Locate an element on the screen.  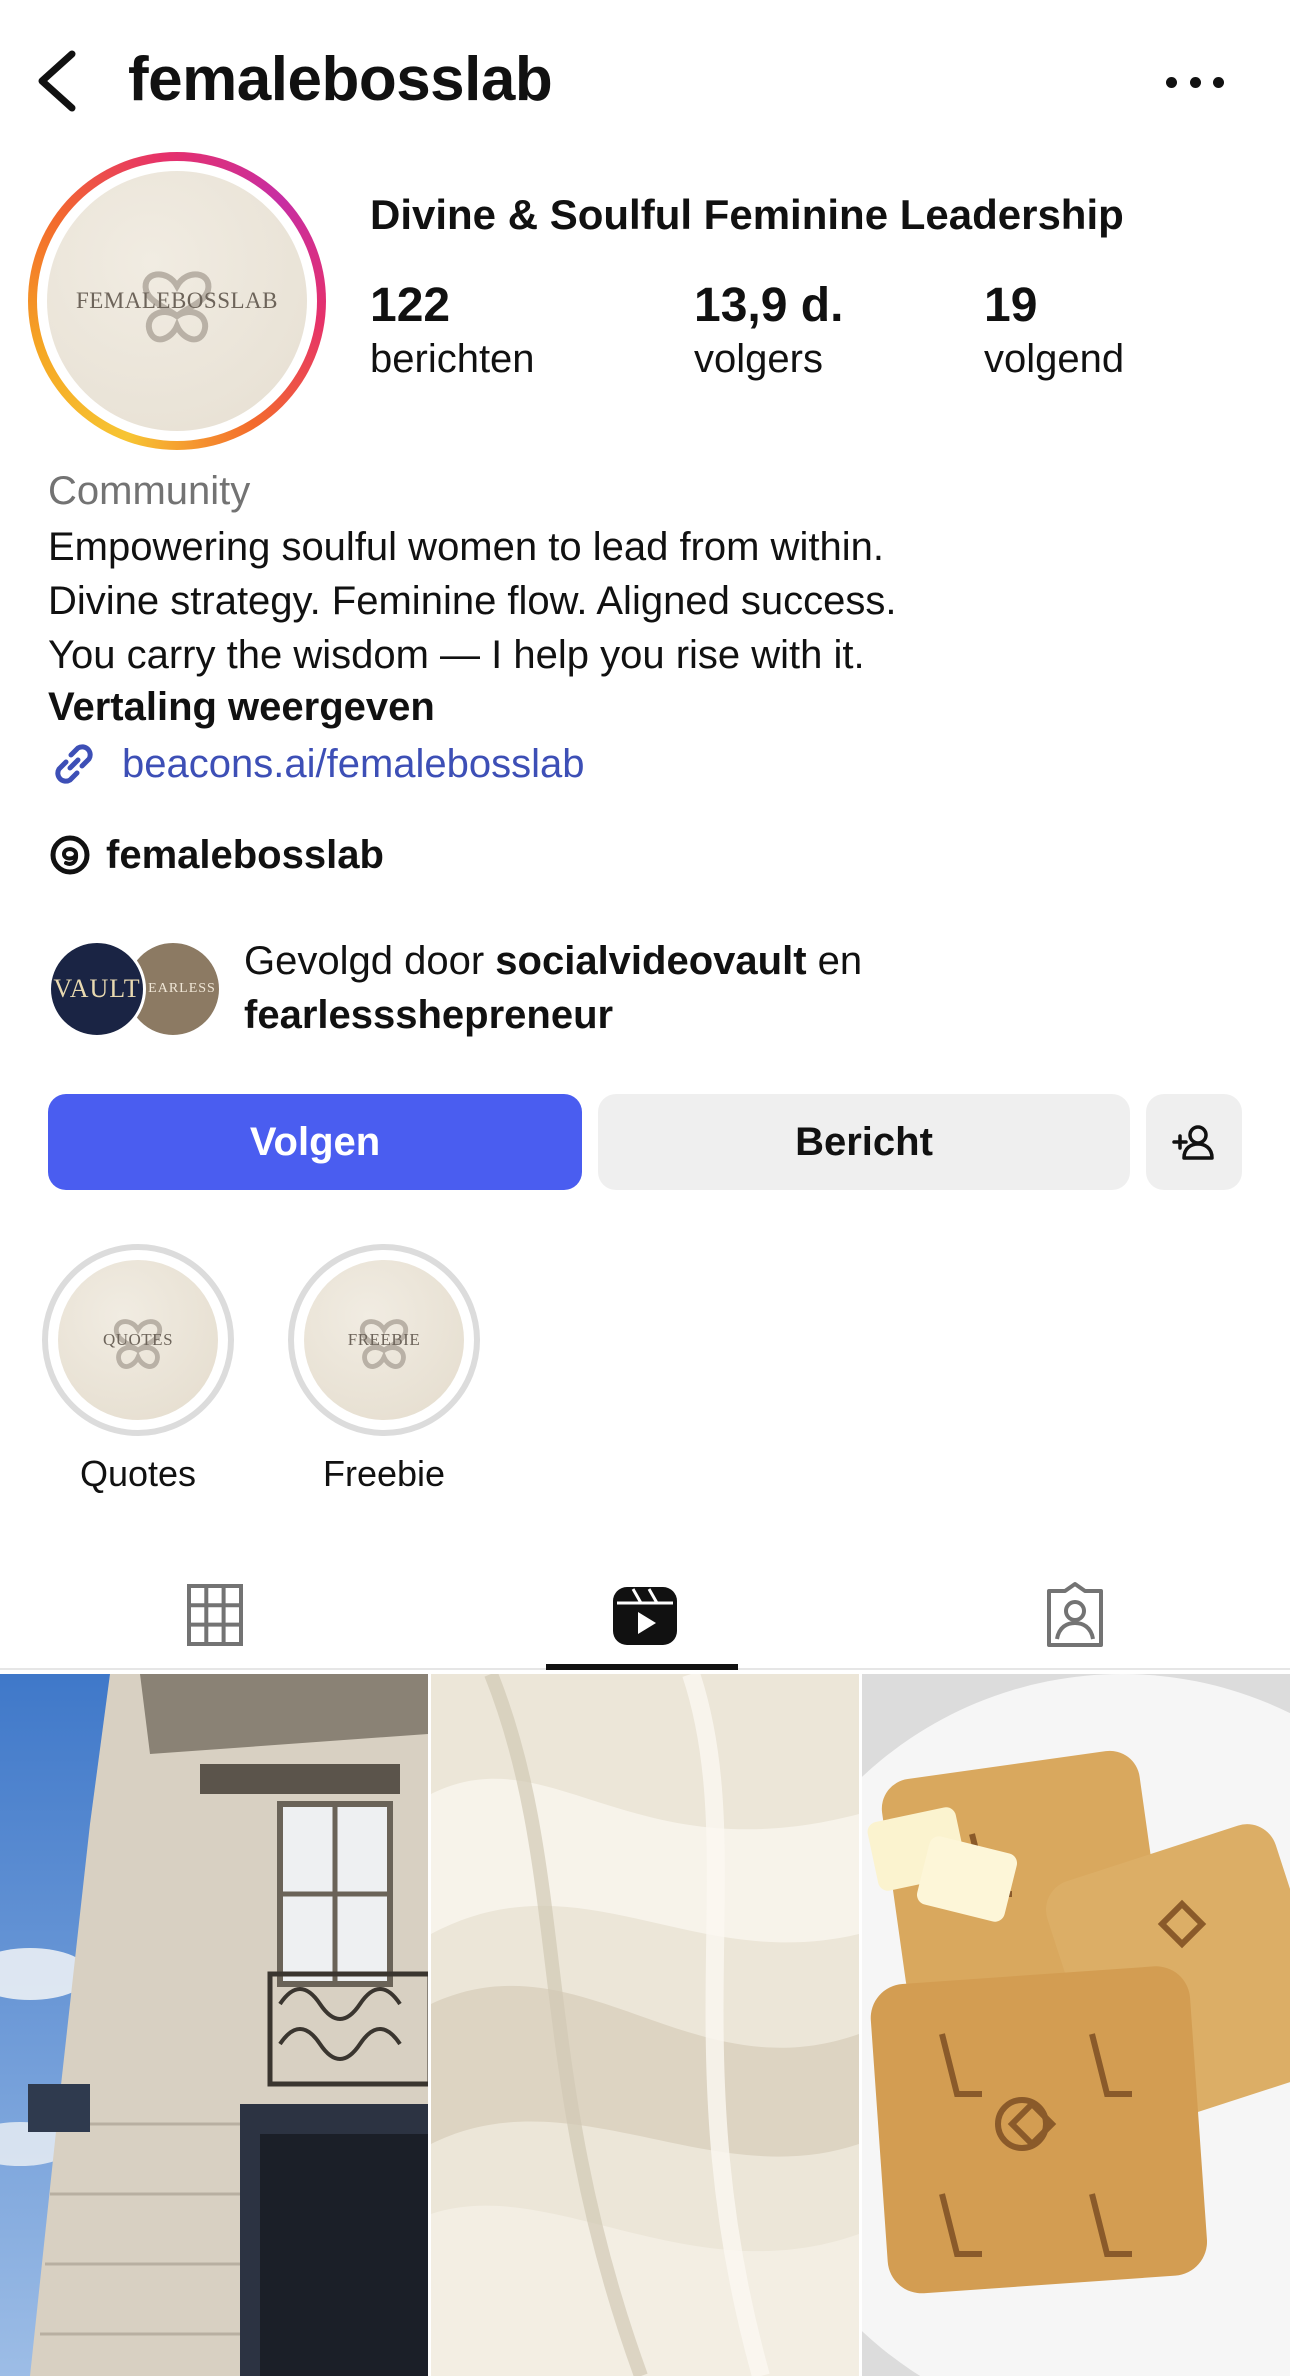
grid-icon is located at coordinates (215, 1615).